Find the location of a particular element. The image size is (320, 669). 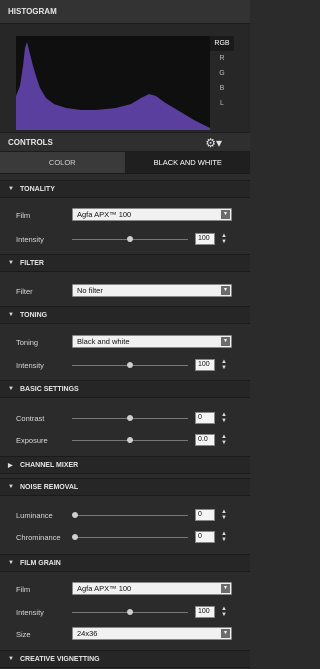

collapsed-arrow-icon: ▶ is located at coordinates (10, 465).